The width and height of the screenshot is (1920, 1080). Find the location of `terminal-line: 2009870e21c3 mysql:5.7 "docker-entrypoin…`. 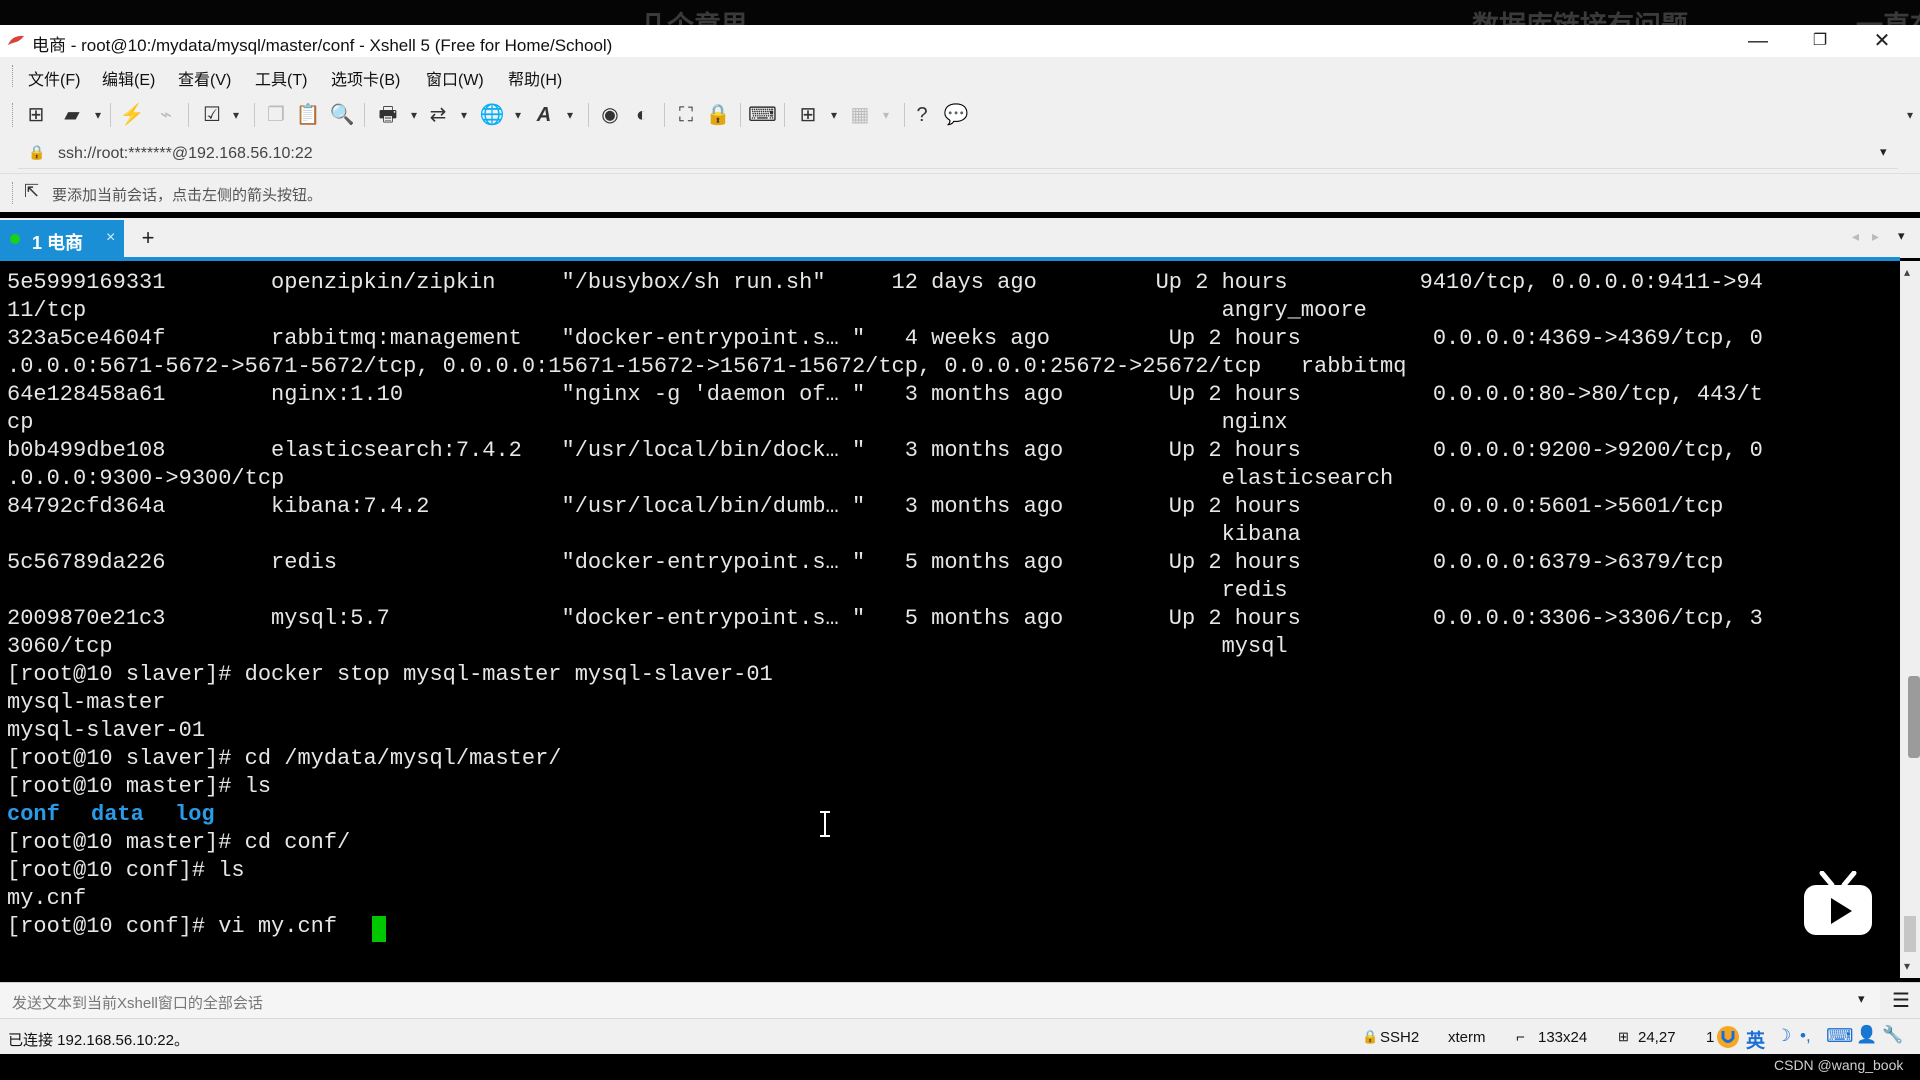

terminal-line: 2009870e21c3 mysql:5.7 "docker-entrypoin… is located at coordinates (885, 618).